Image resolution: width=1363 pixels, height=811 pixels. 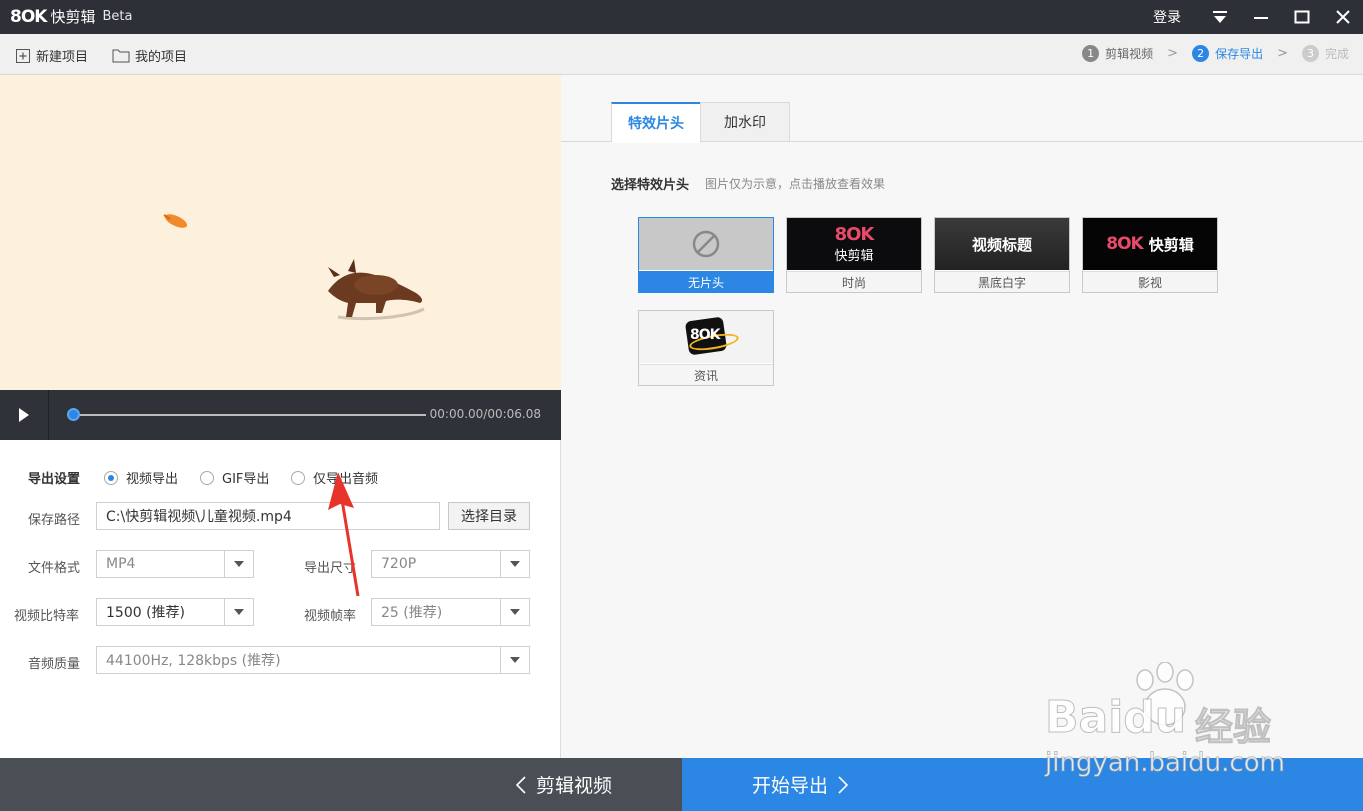 I want to click on app-badge: Beta, so click(x=117, y=16).